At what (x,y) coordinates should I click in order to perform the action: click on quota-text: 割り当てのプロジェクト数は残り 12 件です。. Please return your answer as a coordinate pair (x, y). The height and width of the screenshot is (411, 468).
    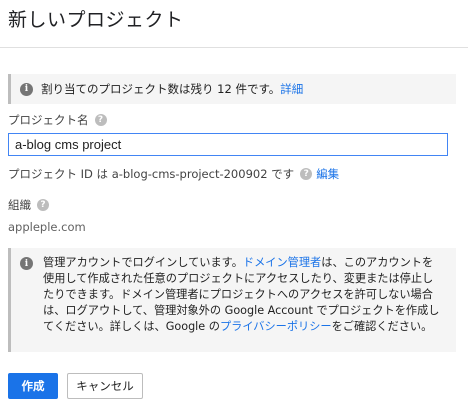
    Looking at the image, I should click on (161, 89).